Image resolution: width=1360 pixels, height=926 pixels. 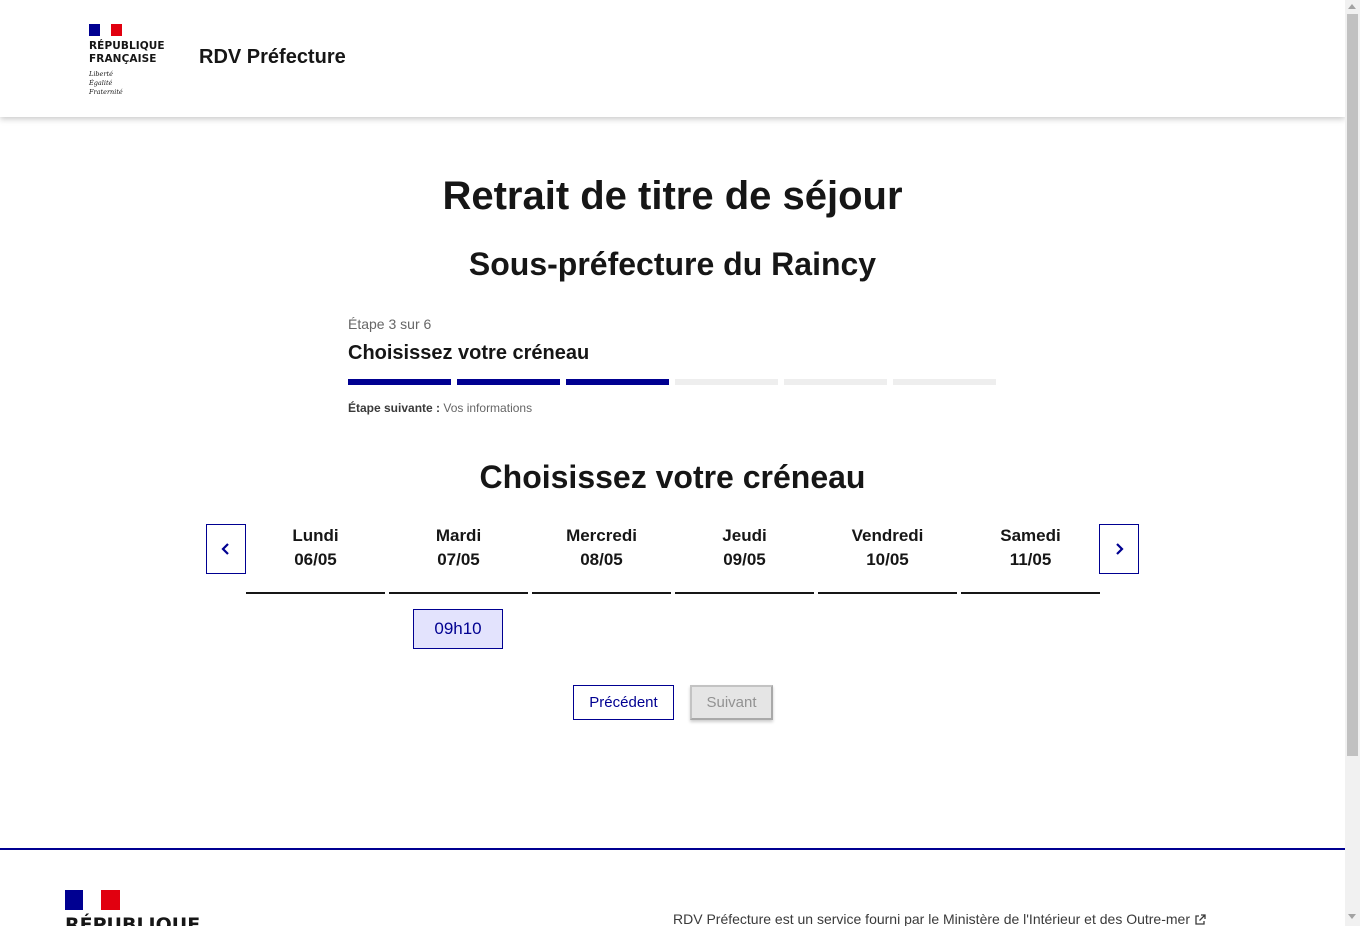 I want to click on day-name: Jeudi, so click(x=744, y=535).